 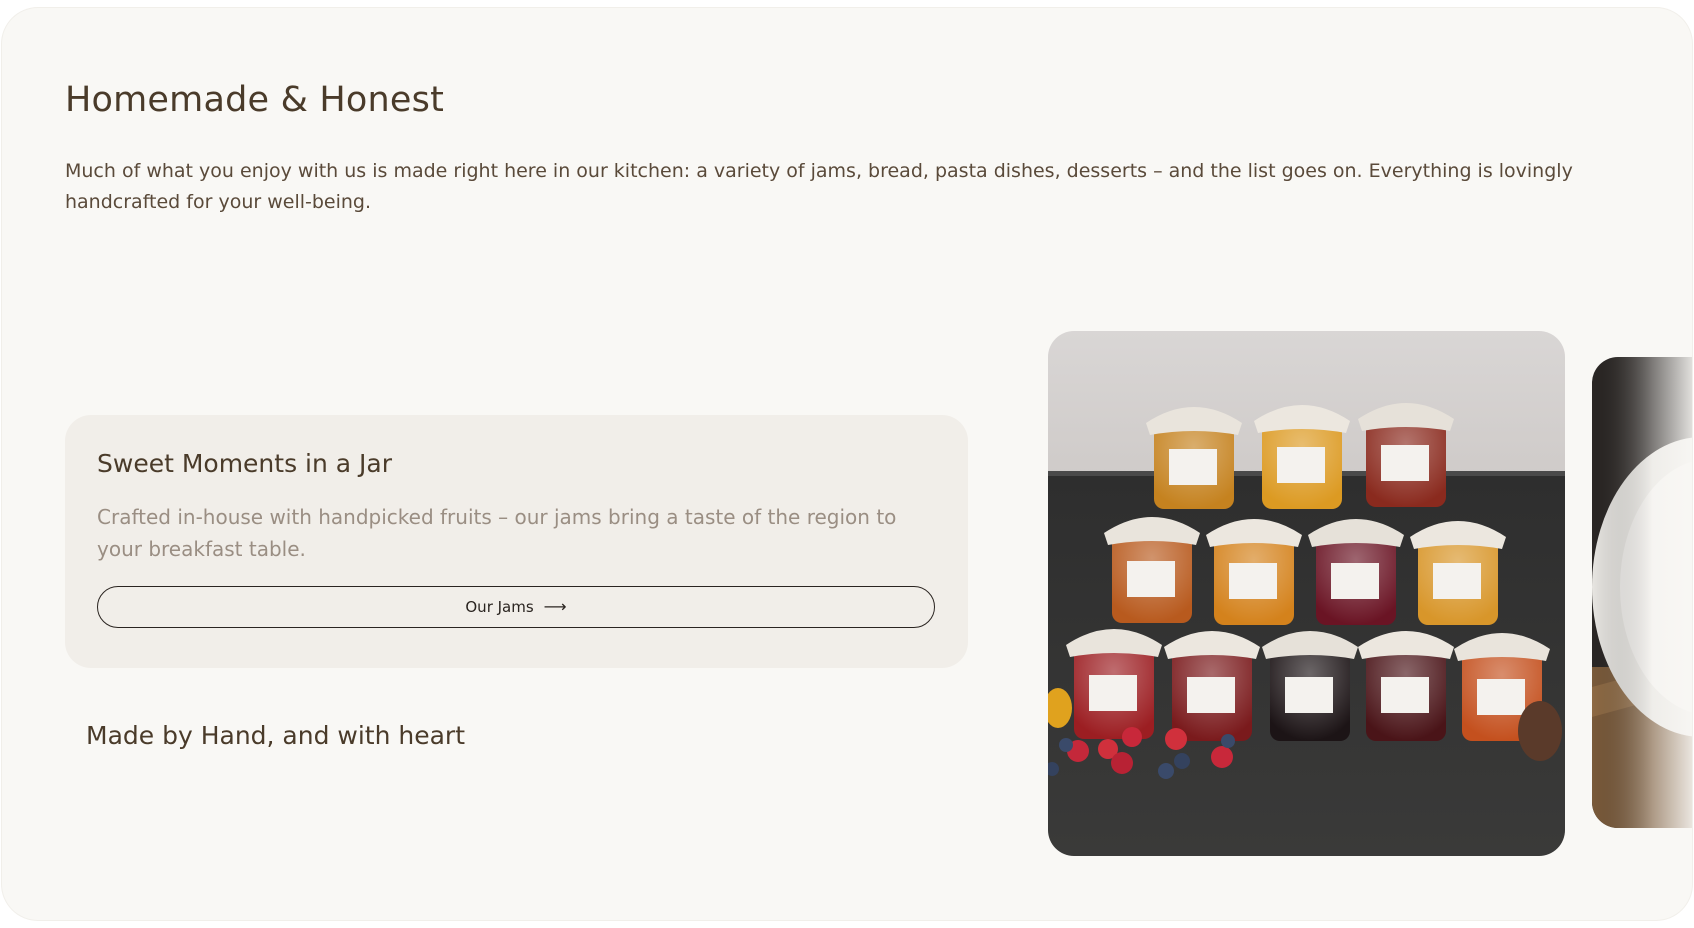 I want to click on section-title: Homemade & Honest, so click(x=255, y=100).